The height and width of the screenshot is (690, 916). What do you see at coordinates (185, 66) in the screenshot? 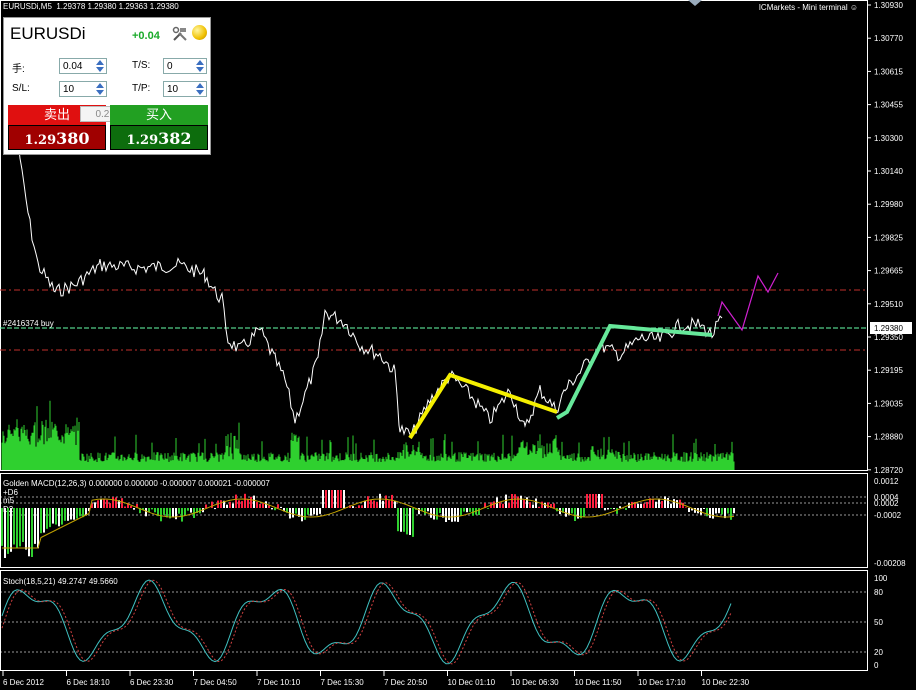
I see `ts-stepper: 0` at bounding box center [185, 66].